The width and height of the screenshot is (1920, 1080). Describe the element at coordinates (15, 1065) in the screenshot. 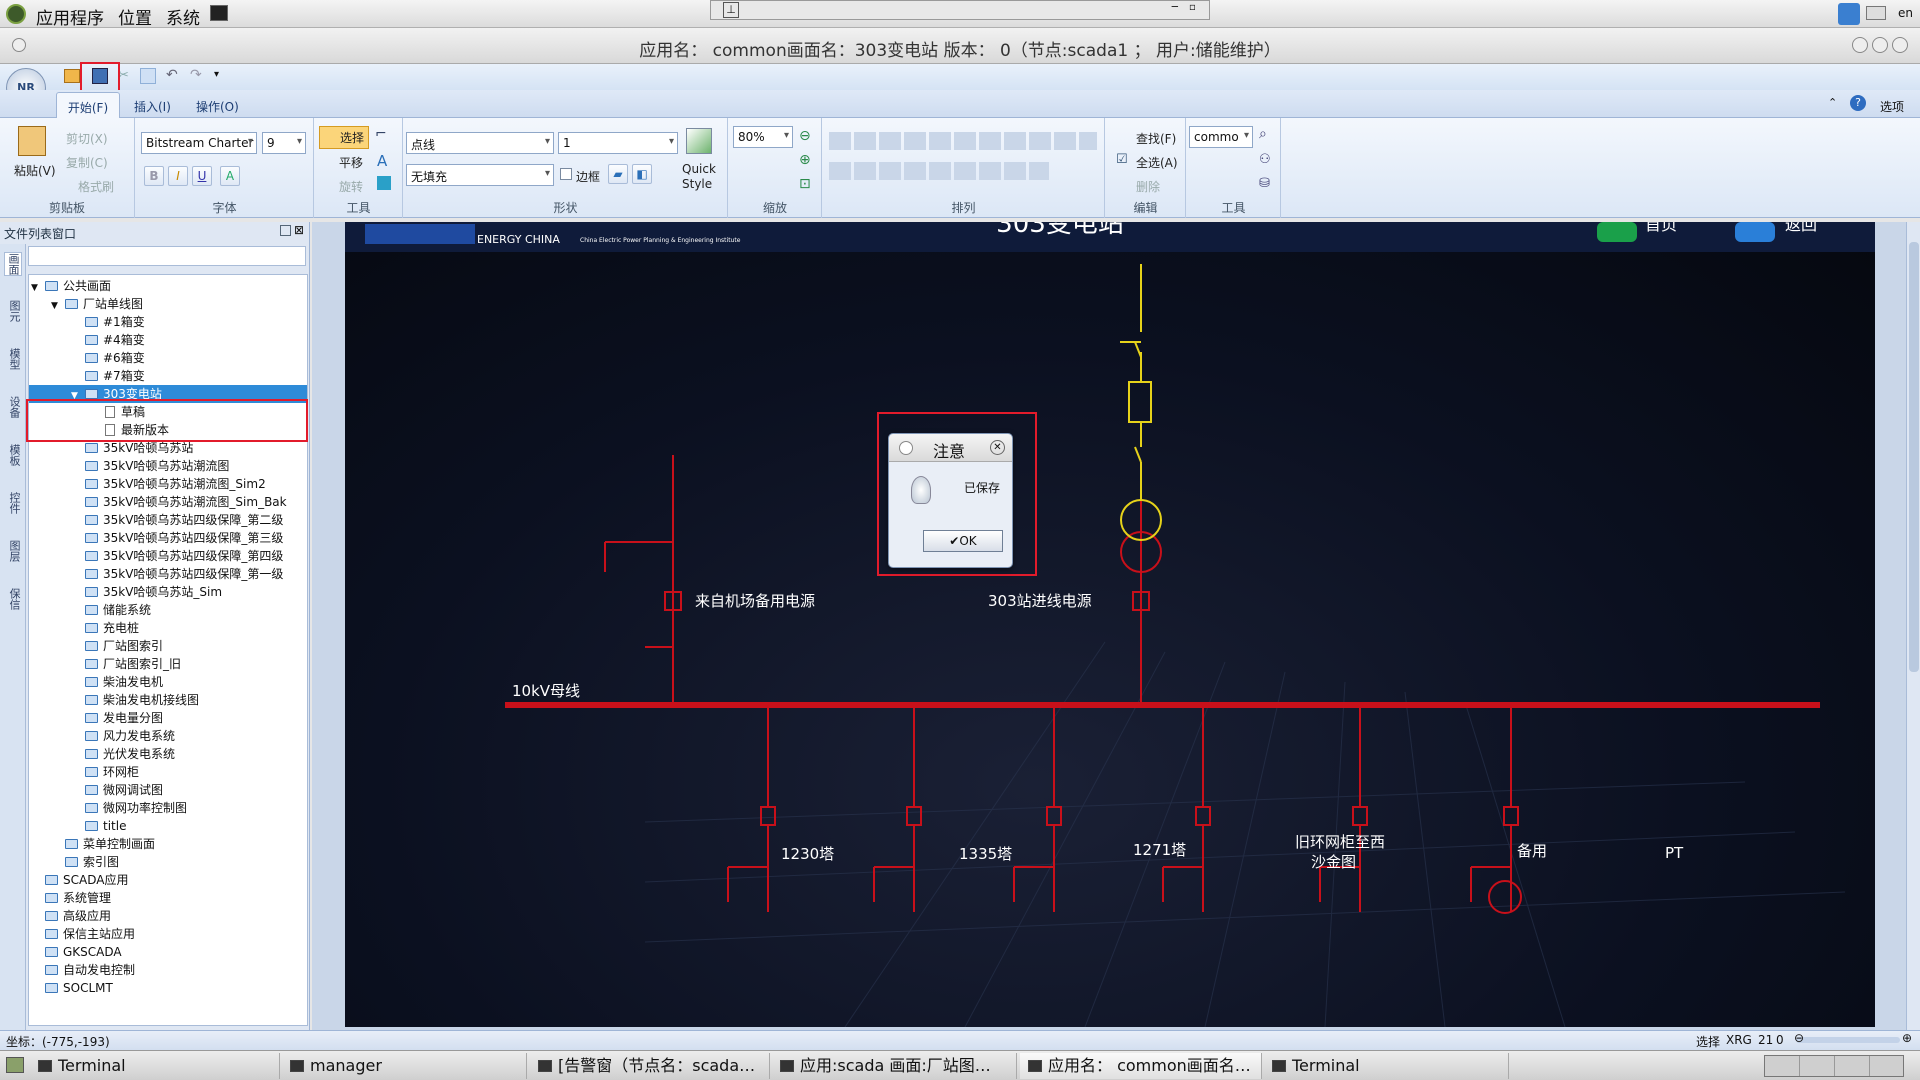

I see `show-desktop-icon` at that location.